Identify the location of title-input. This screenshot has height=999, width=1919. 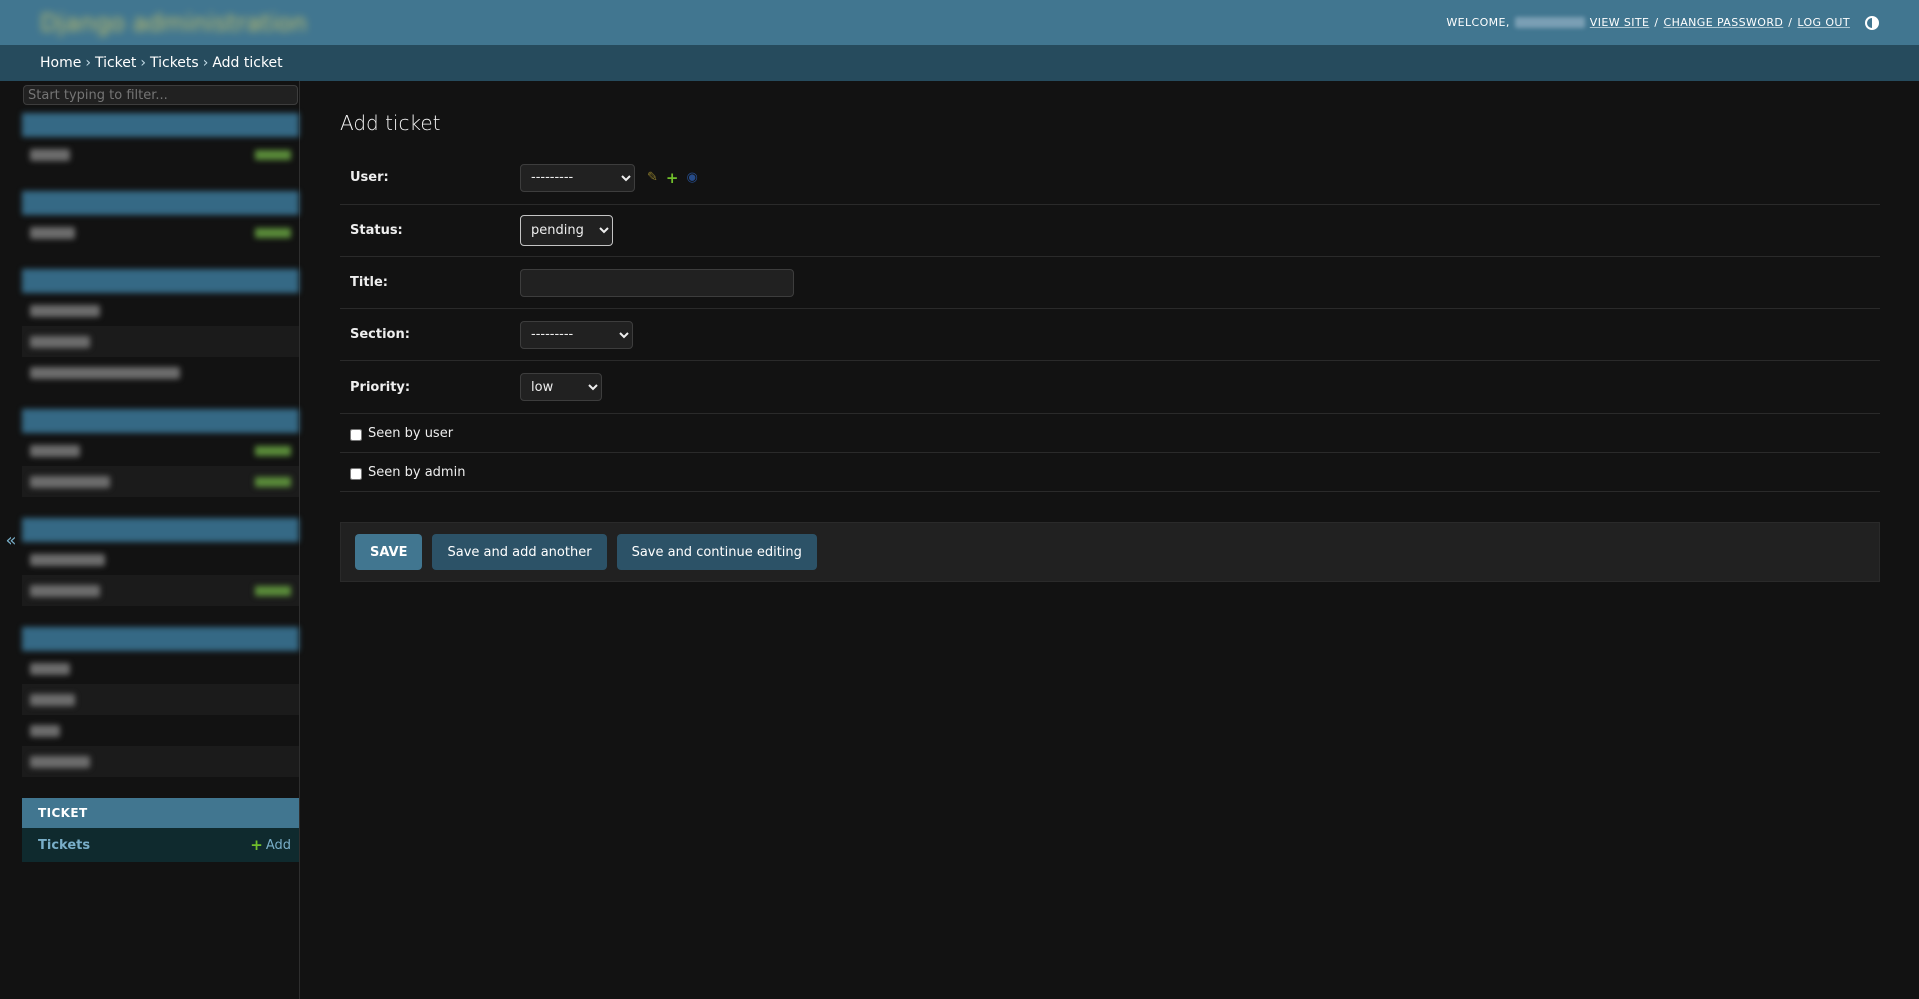
(657, 282).